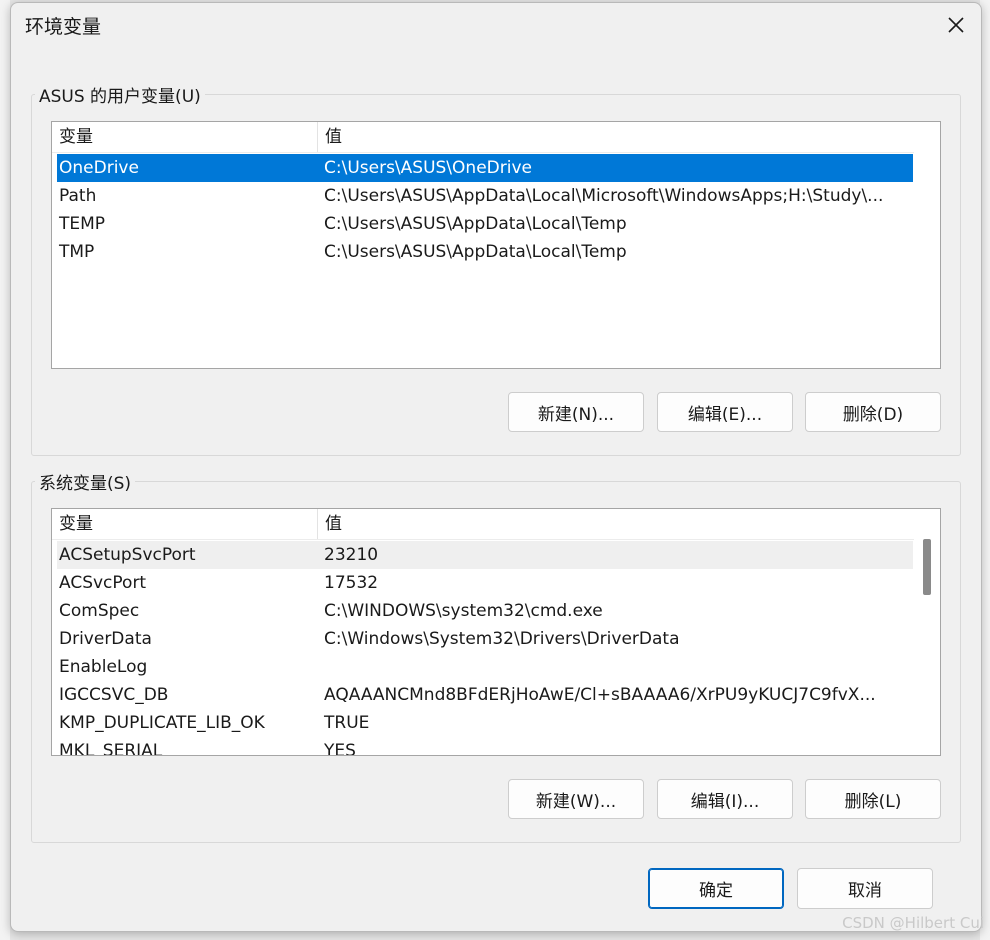  What do you see at coordinates (120, 94) in the screenshot?
I see `user-variables-label: ASUS 的用户变量(U)` at bounding box center [120, 94].